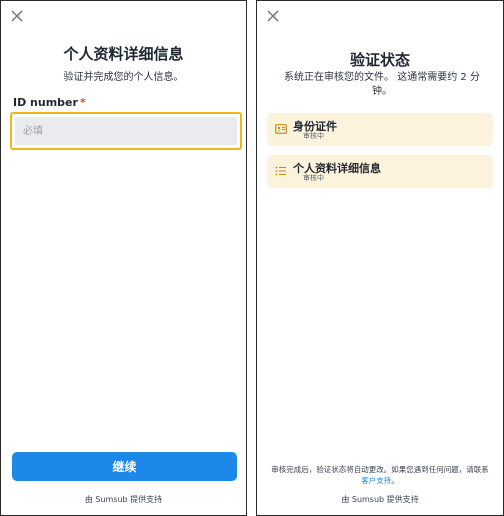  What do you see at coordinates (376, 480) in the screenshot?
I see `customer-support-link: 客户支持` at bounding box center [376, 480].